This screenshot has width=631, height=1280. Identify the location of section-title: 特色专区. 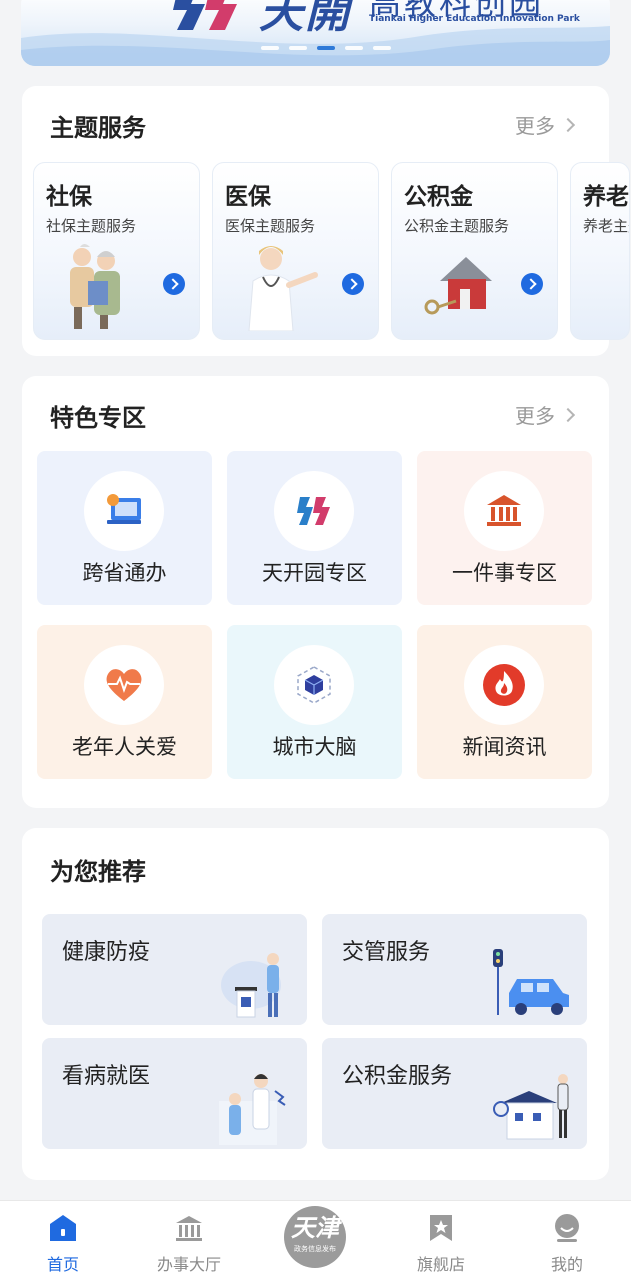
(98, 418).